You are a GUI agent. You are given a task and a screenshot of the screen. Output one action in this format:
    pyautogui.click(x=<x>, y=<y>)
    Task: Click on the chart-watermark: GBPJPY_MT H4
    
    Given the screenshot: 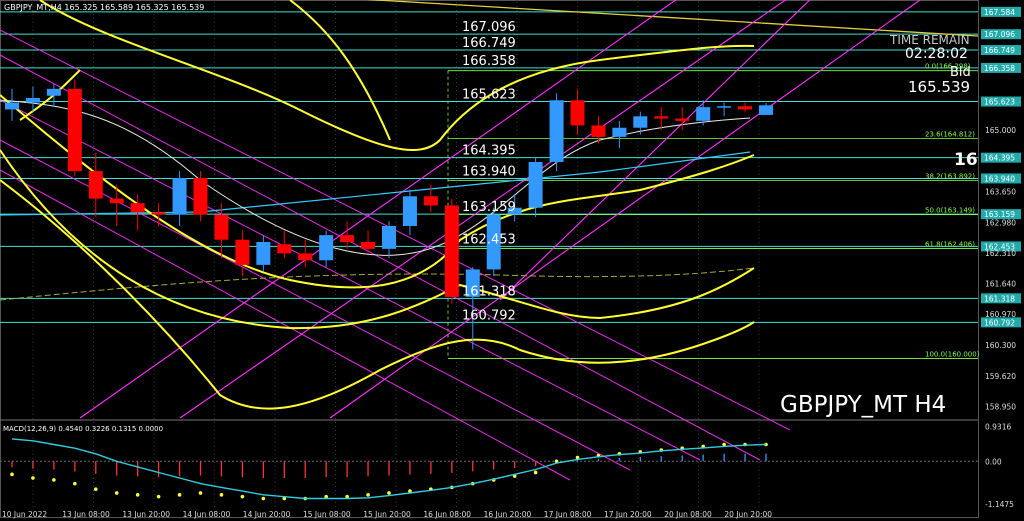 What is the action you would take?
    pyautogui.click(x=863, y=405)
    